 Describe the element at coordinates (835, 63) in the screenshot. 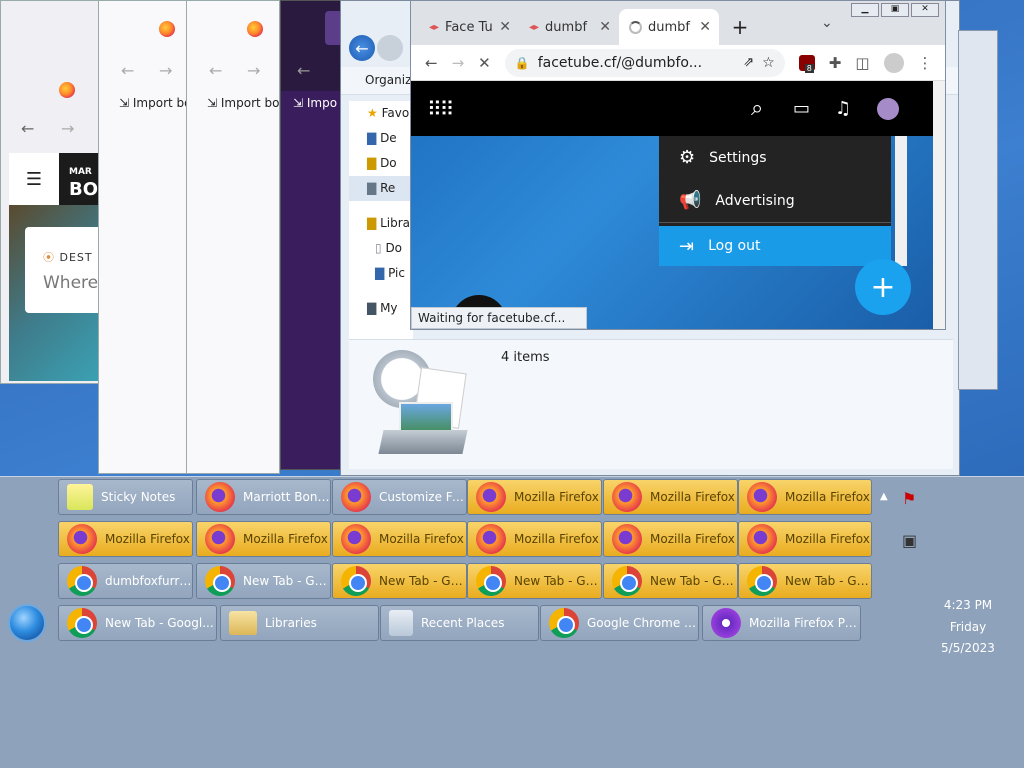

I see `extensions-puzzle-icon: ✚` at that location.